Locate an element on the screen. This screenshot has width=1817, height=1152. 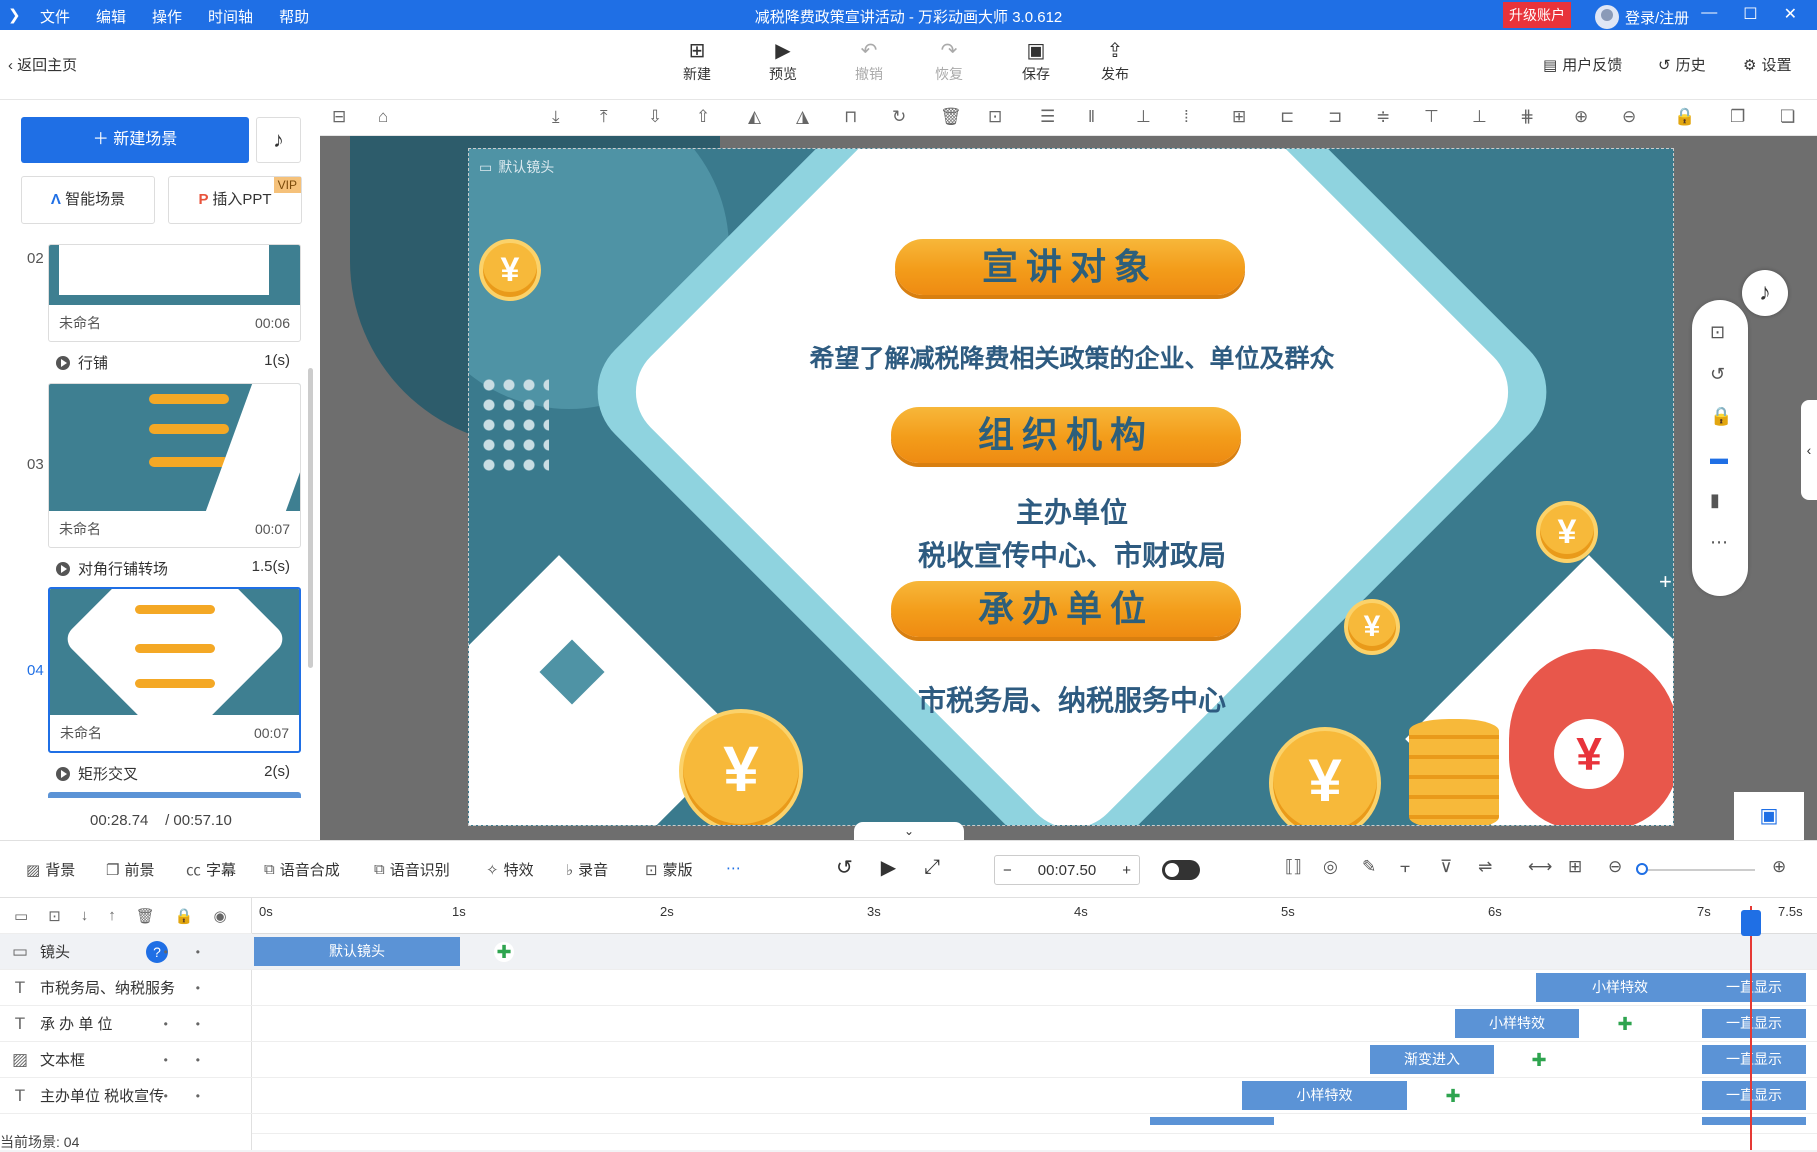
minus-icon: − is located at coordinates (1007, 870).